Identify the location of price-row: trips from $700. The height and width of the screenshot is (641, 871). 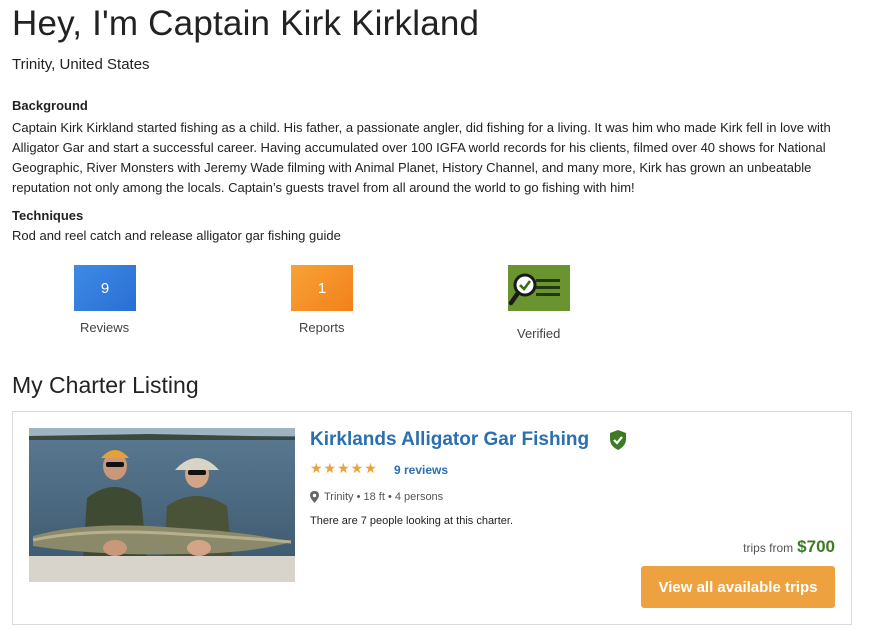
(789, 547).